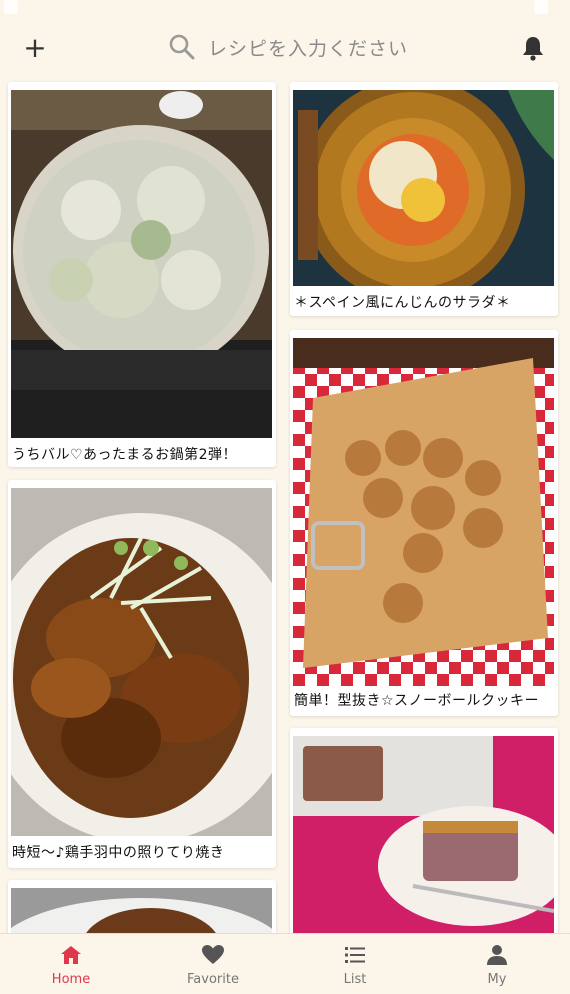  Describe the element at coordinates (533, 48) in the screenshot. I see `bell-icon` at that location.